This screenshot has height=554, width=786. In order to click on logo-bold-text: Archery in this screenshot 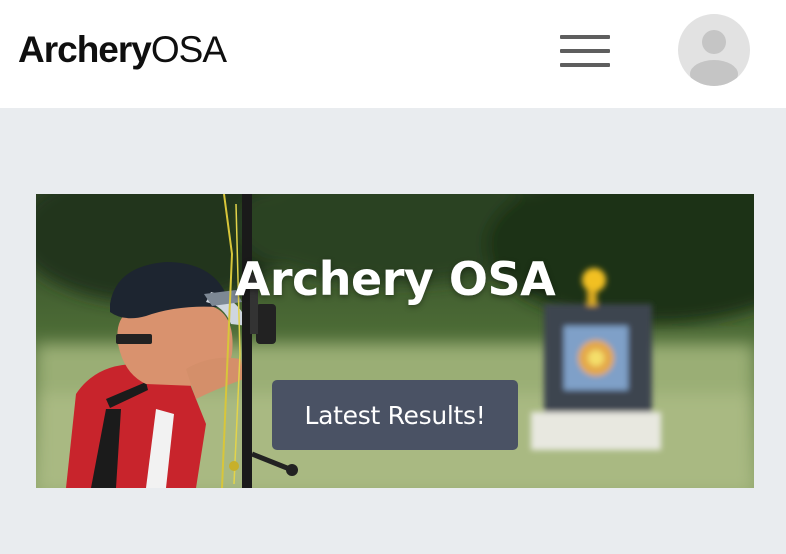, I will do `click(85, 49)`.